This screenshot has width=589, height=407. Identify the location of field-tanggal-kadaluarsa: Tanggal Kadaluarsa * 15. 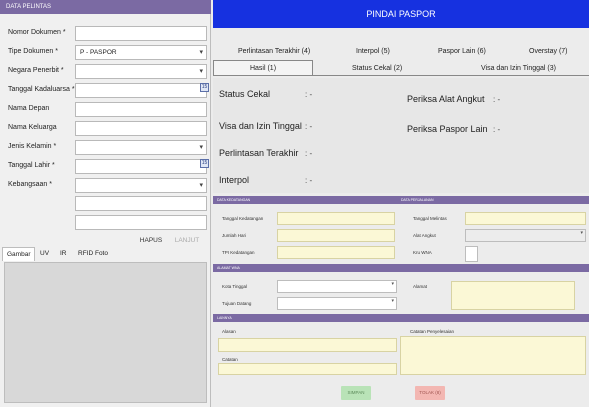
(105, 90).